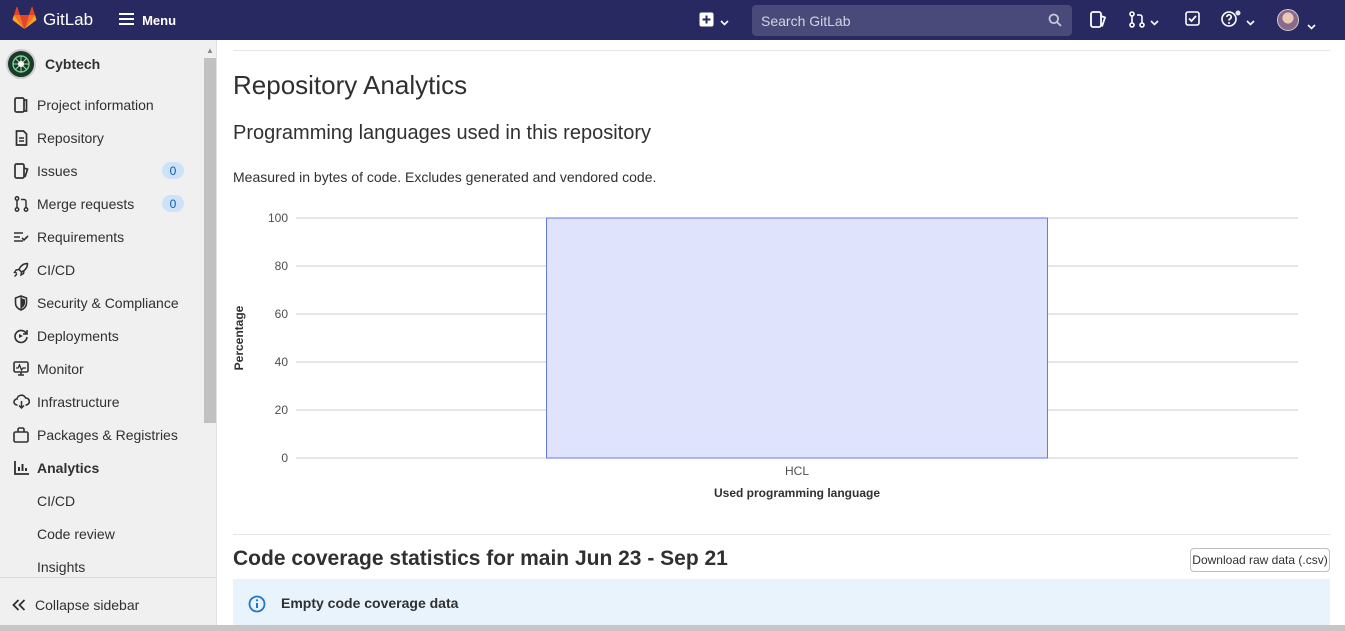  Describe the element at coordinates (73, 64) in the screenshot. I see `project-name: Cybtech` at that location.